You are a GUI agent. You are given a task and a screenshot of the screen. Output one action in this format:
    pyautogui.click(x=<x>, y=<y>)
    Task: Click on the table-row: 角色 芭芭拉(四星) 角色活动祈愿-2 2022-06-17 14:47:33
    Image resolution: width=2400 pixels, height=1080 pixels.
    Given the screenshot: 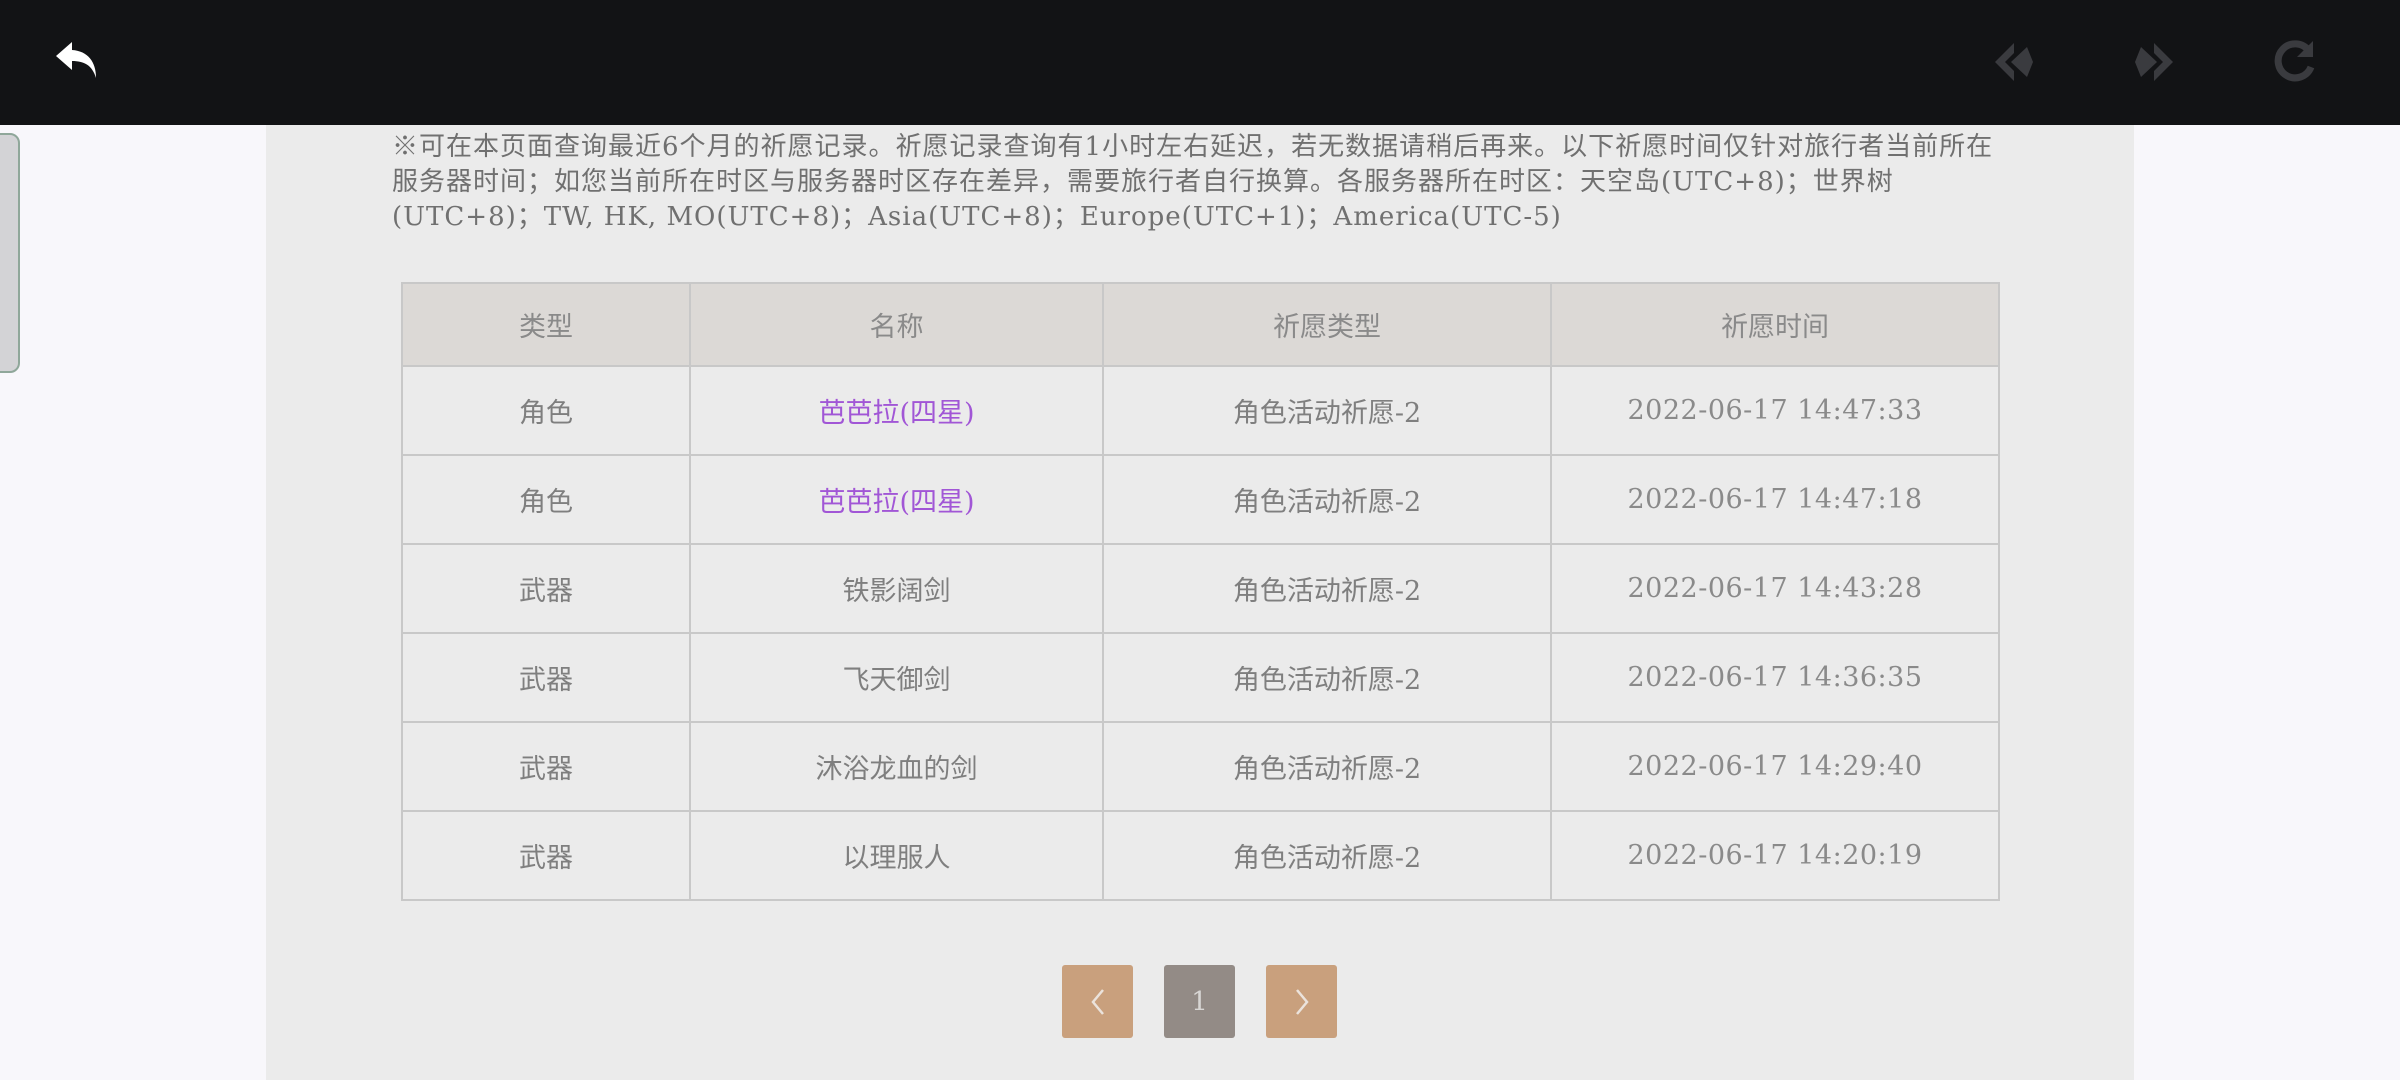 What is the action you would take?
    pyautogui.click(x=1200, y=410)
    